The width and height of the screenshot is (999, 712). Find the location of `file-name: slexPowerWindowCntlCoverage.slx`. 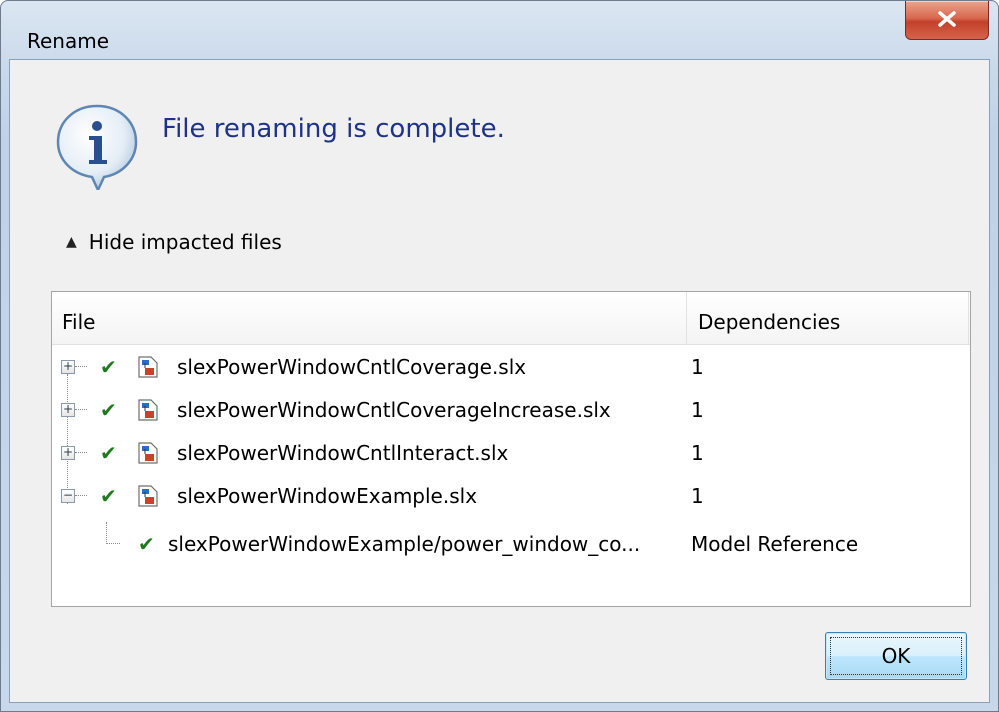

file-name: slexPowerWindowCntlCoverage.slx is located at coordinates (352, 367).